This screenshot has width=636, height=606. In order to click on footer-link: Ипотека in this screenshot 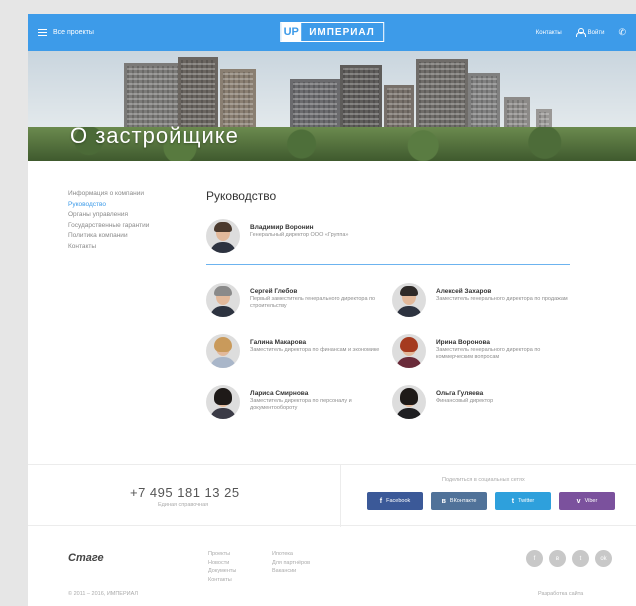, I will do `click(291, 554)`.